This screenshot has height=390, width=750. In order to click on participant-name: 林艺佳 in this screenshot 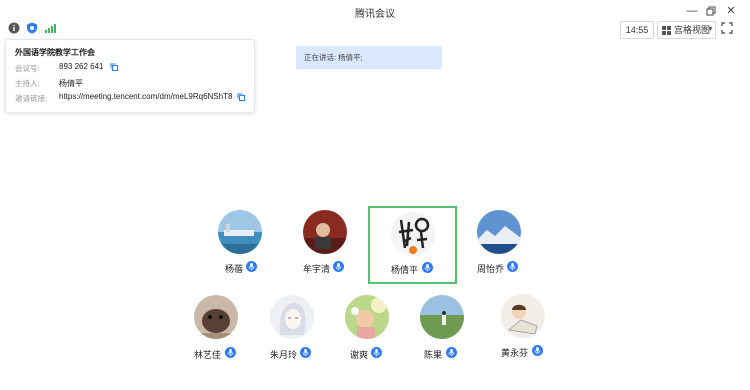, I will do `click(208, 355)`.